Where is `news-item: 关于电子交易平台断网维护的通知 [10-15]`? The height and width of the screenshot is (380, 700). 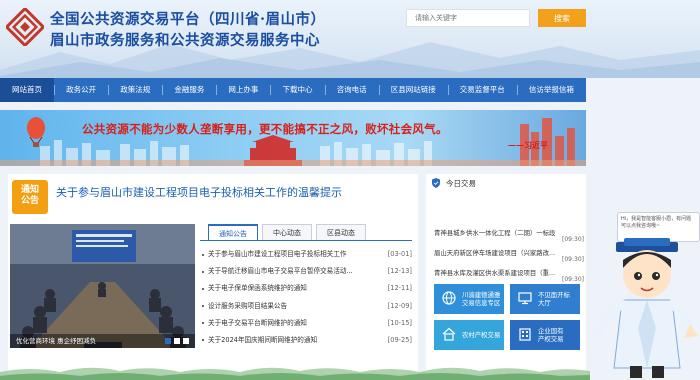
news-item: 关于电子交易平台断网维护的通知 [10-15] is located at coordinates (306, 323).